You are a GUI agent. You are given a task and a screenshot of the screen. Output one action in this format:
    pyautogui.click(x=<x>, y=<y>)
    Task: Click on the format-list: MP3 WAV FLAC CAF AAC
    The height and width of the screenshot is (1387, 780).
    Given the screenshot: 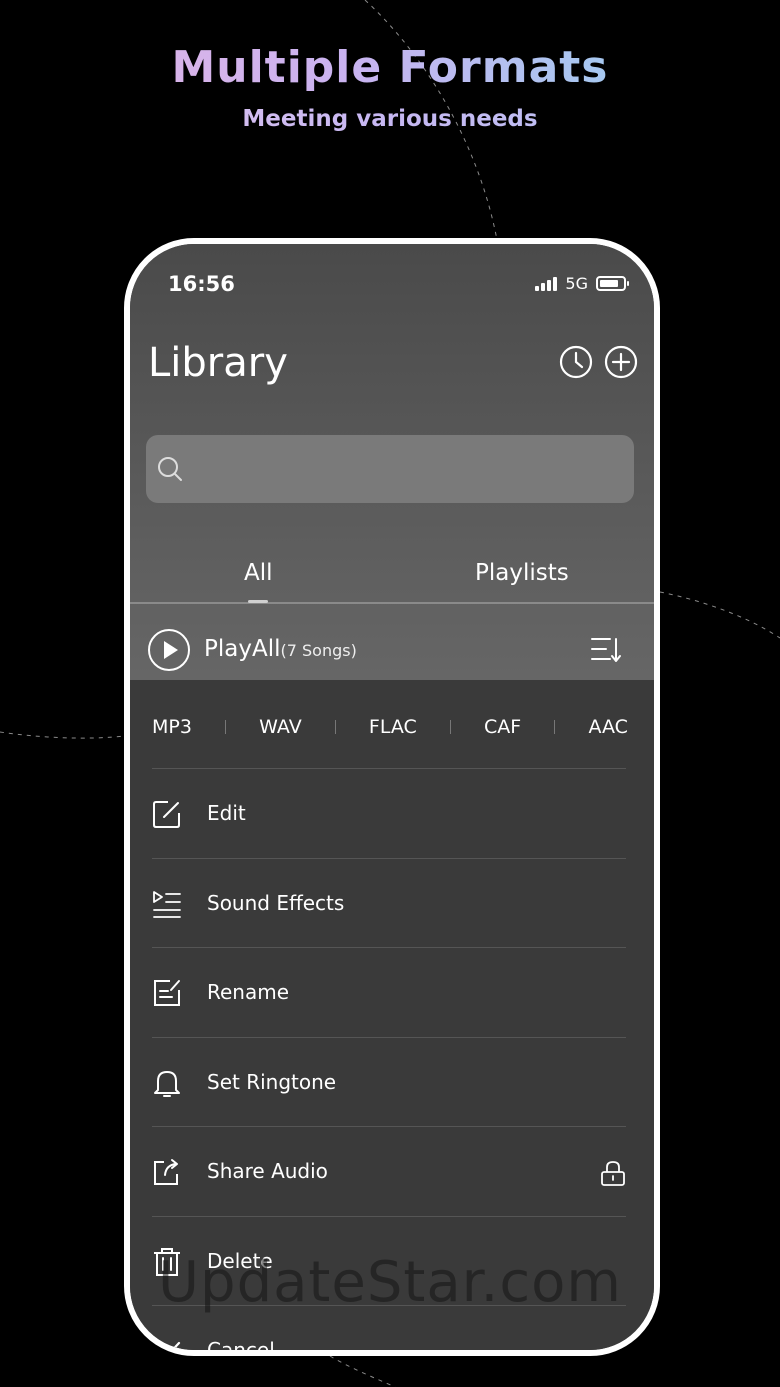 What is the action you would take?
    pyautogui.click(x=390, y=727)
    